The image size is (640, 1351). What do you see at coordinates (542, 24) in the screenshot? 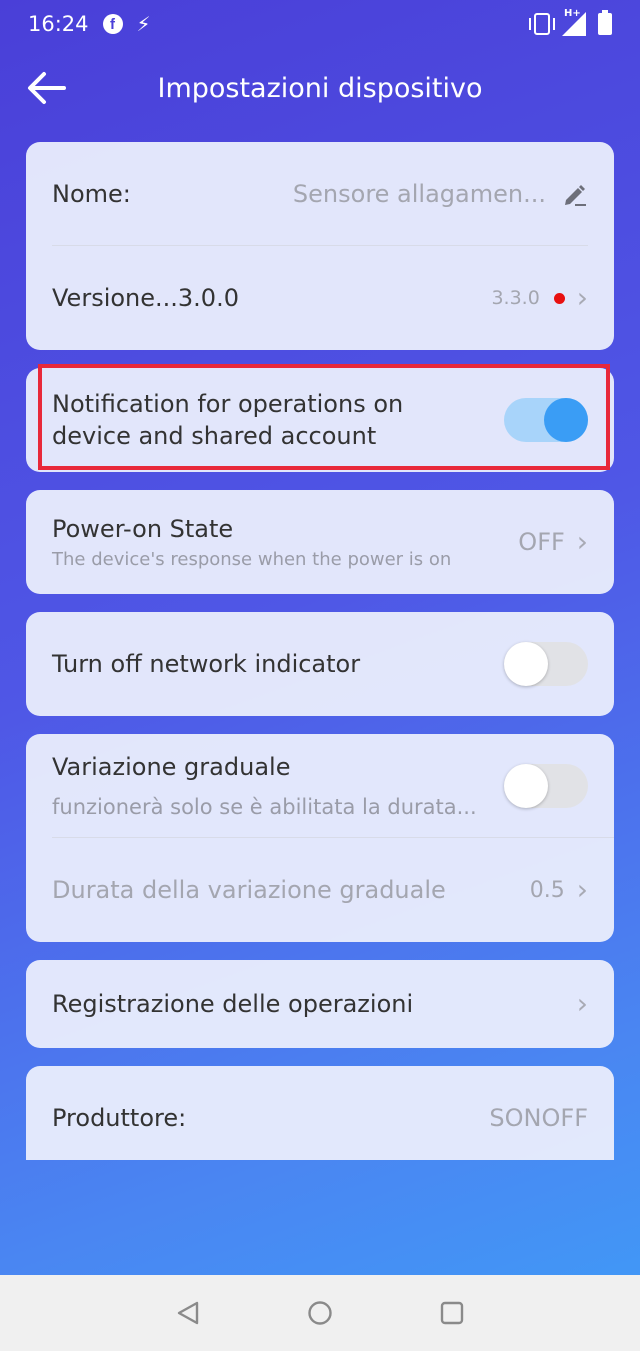
I see `vibrate-icon` at bounding box center [542, 24].